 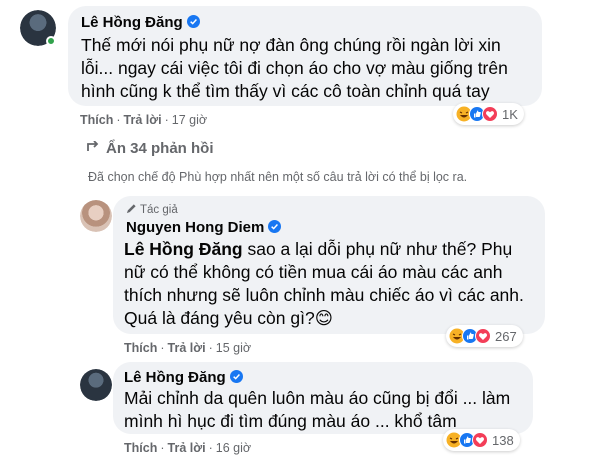 I want to click on mention-link: Lê Hồng Đăng, so click(x=183, y=249).